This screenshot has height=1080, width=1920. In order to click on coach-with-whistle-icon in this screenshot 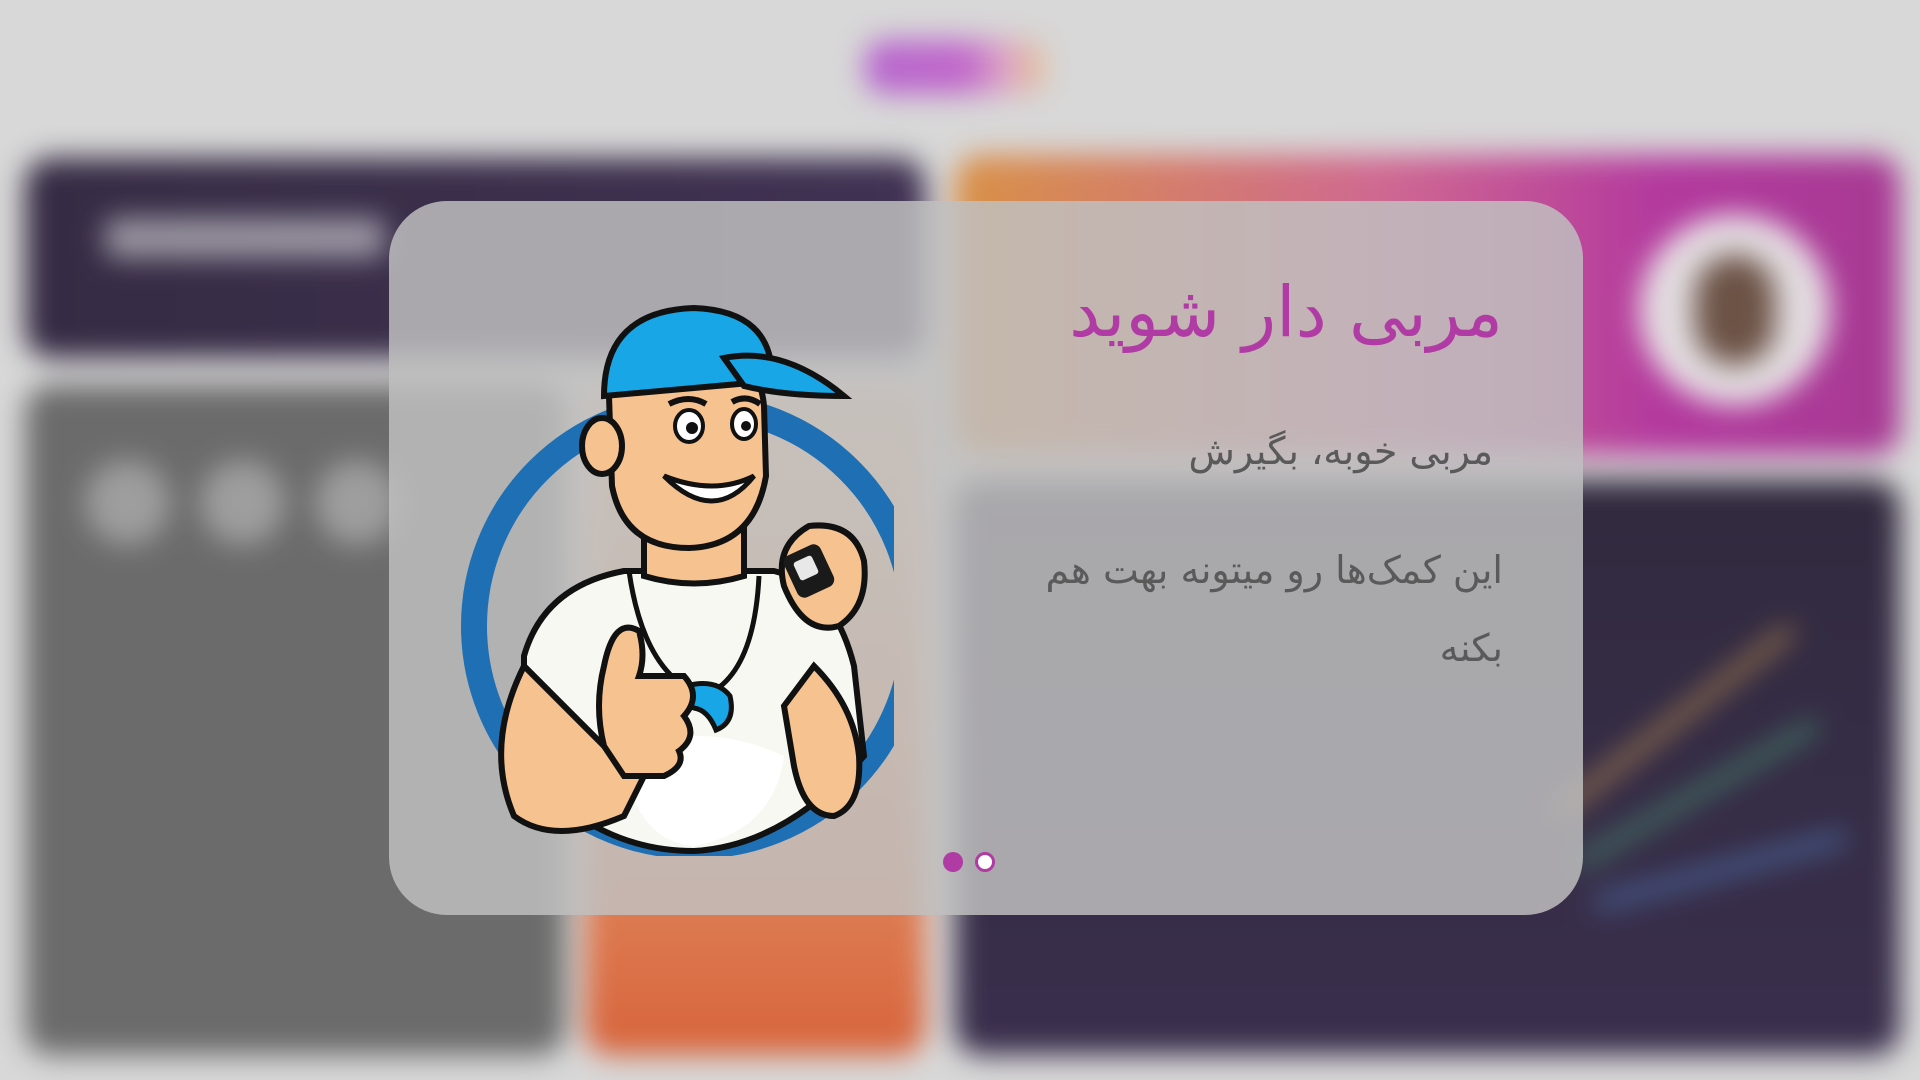, I will do `click(677, 580)`.